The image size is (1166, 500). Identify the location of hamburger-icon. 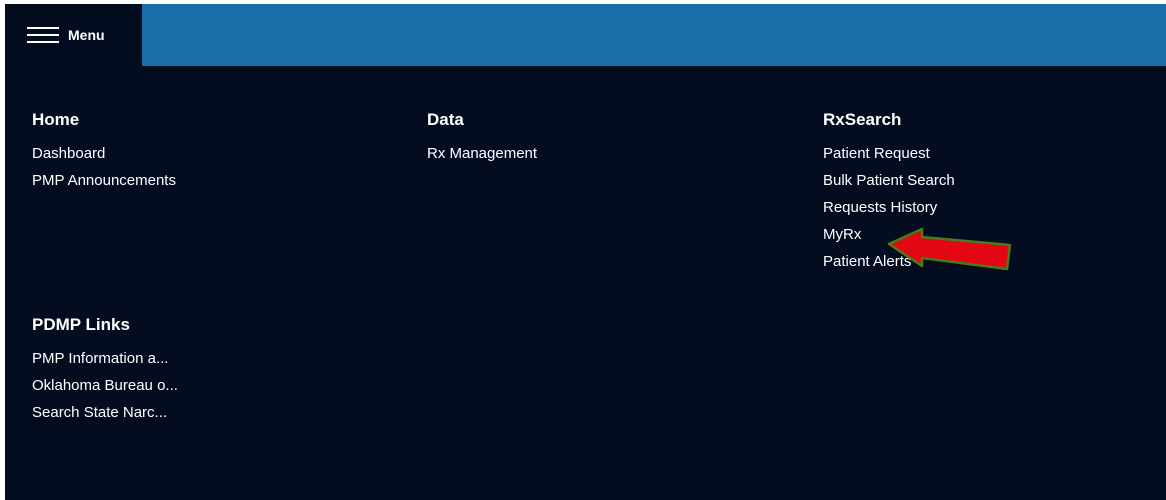
(43, 35).